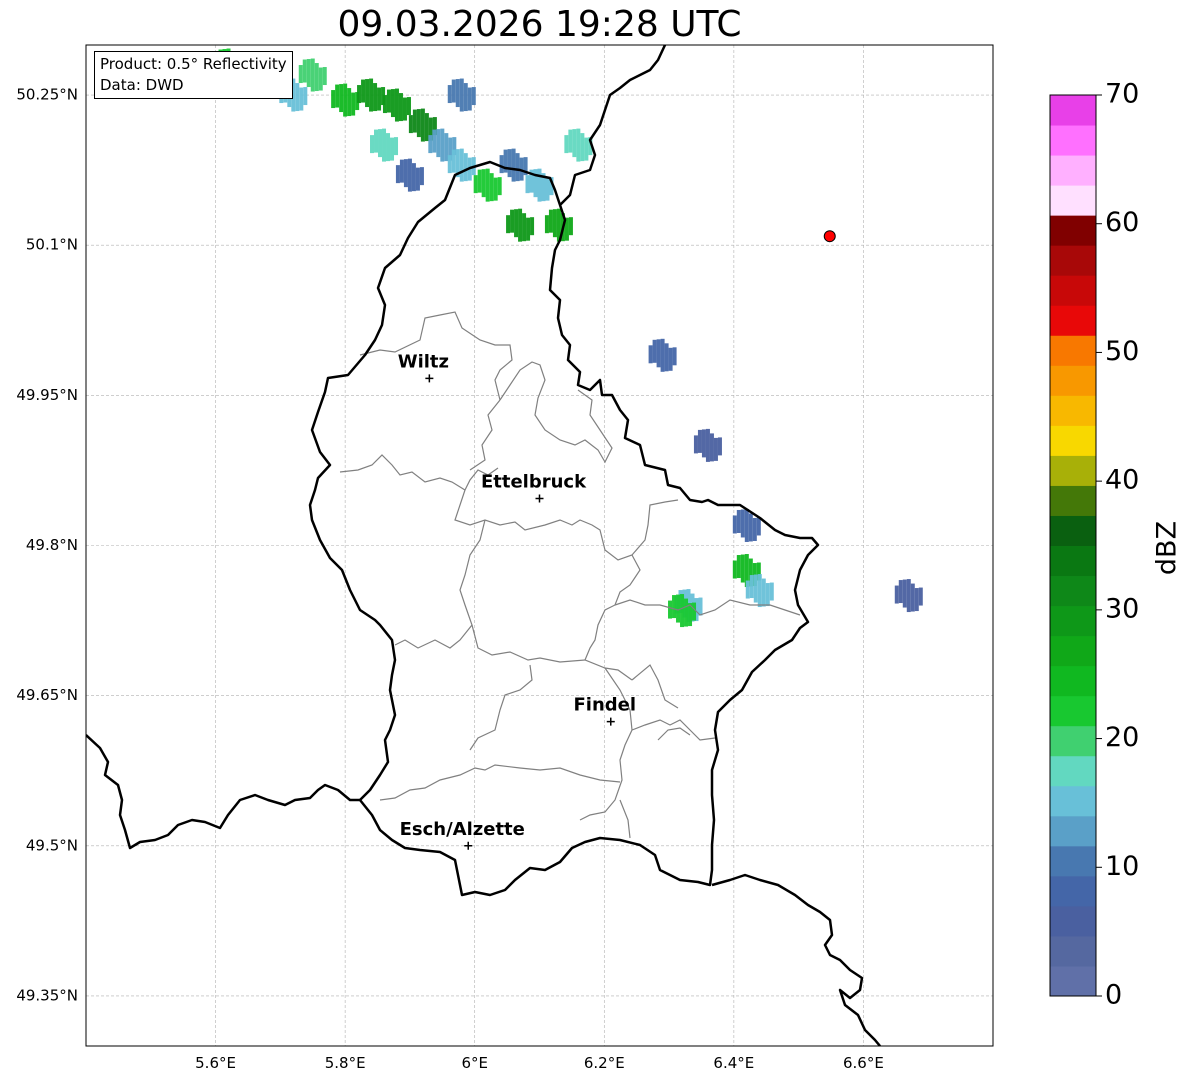  I want to click on city-label: Wiltz, so click(423, 361).